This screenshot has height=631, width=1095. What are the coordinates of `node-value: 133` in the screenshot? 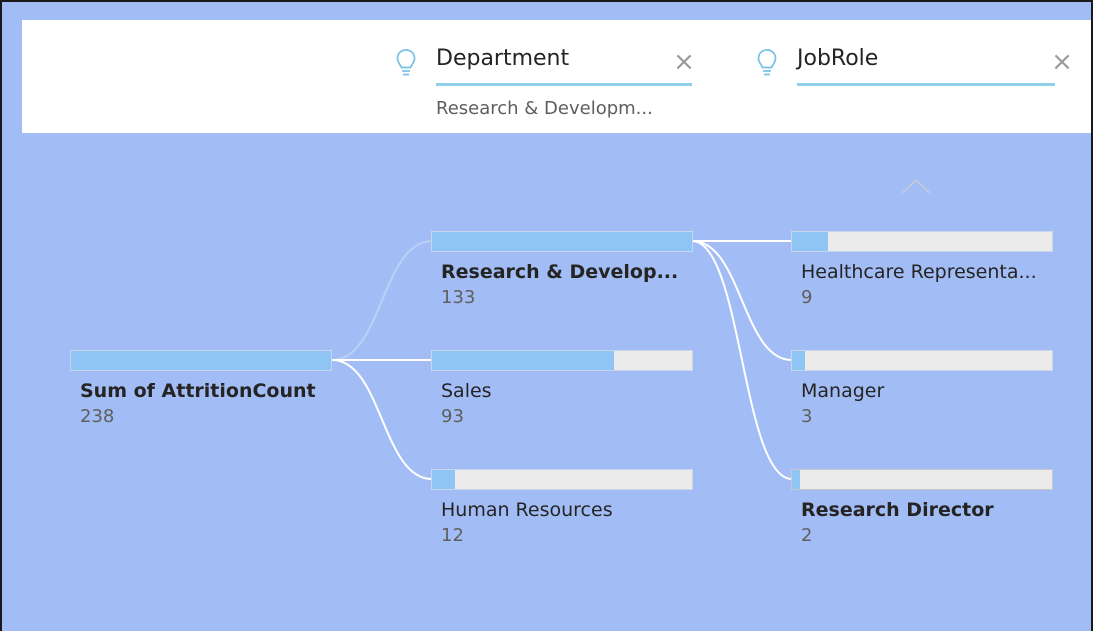 It's located at (458, 297).